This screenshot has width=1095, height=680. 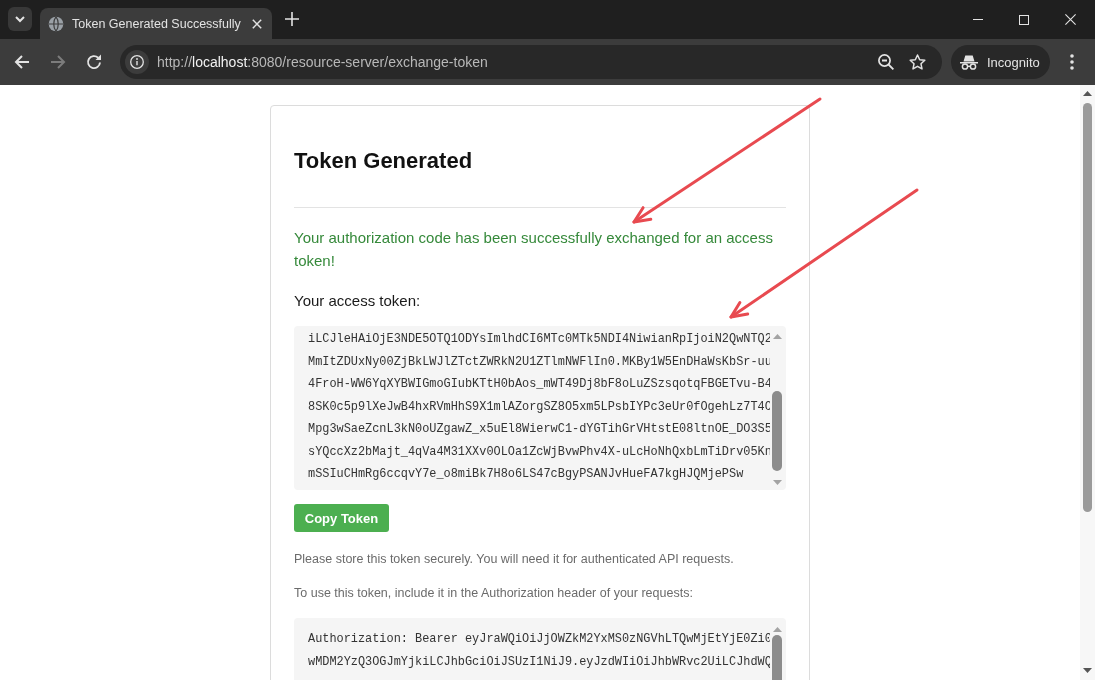 What do you see at coordinates (969, 62) in the screenshot?
I see `hat-glasses-icon` at bounding box center [969, 62].